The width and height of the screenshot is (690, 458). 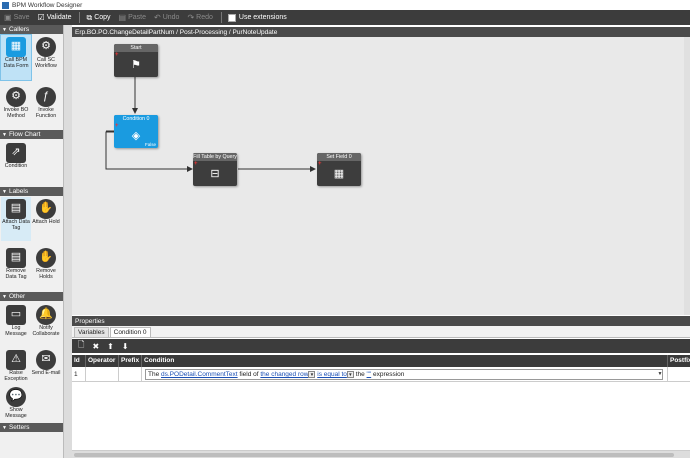 I want to click on column-header-postfix: Postfix, so click(x=679, y=361).